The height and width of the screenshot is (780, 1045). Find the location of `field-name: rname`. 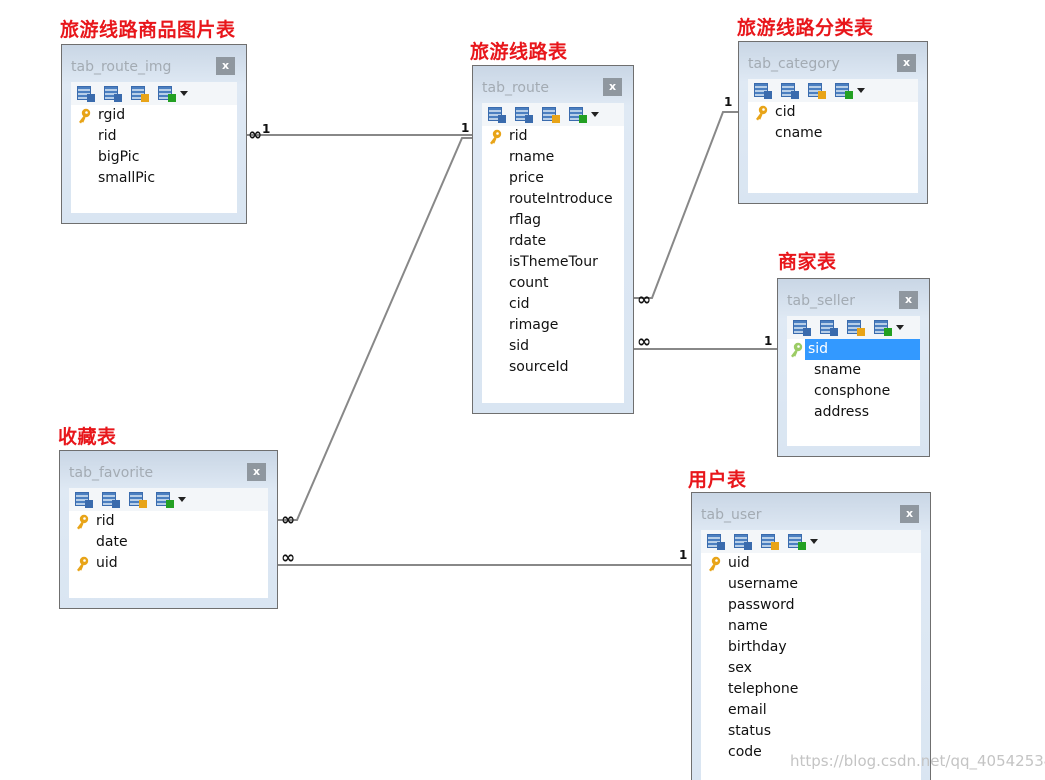

field-name: rname is located at coordinates (532, 157).